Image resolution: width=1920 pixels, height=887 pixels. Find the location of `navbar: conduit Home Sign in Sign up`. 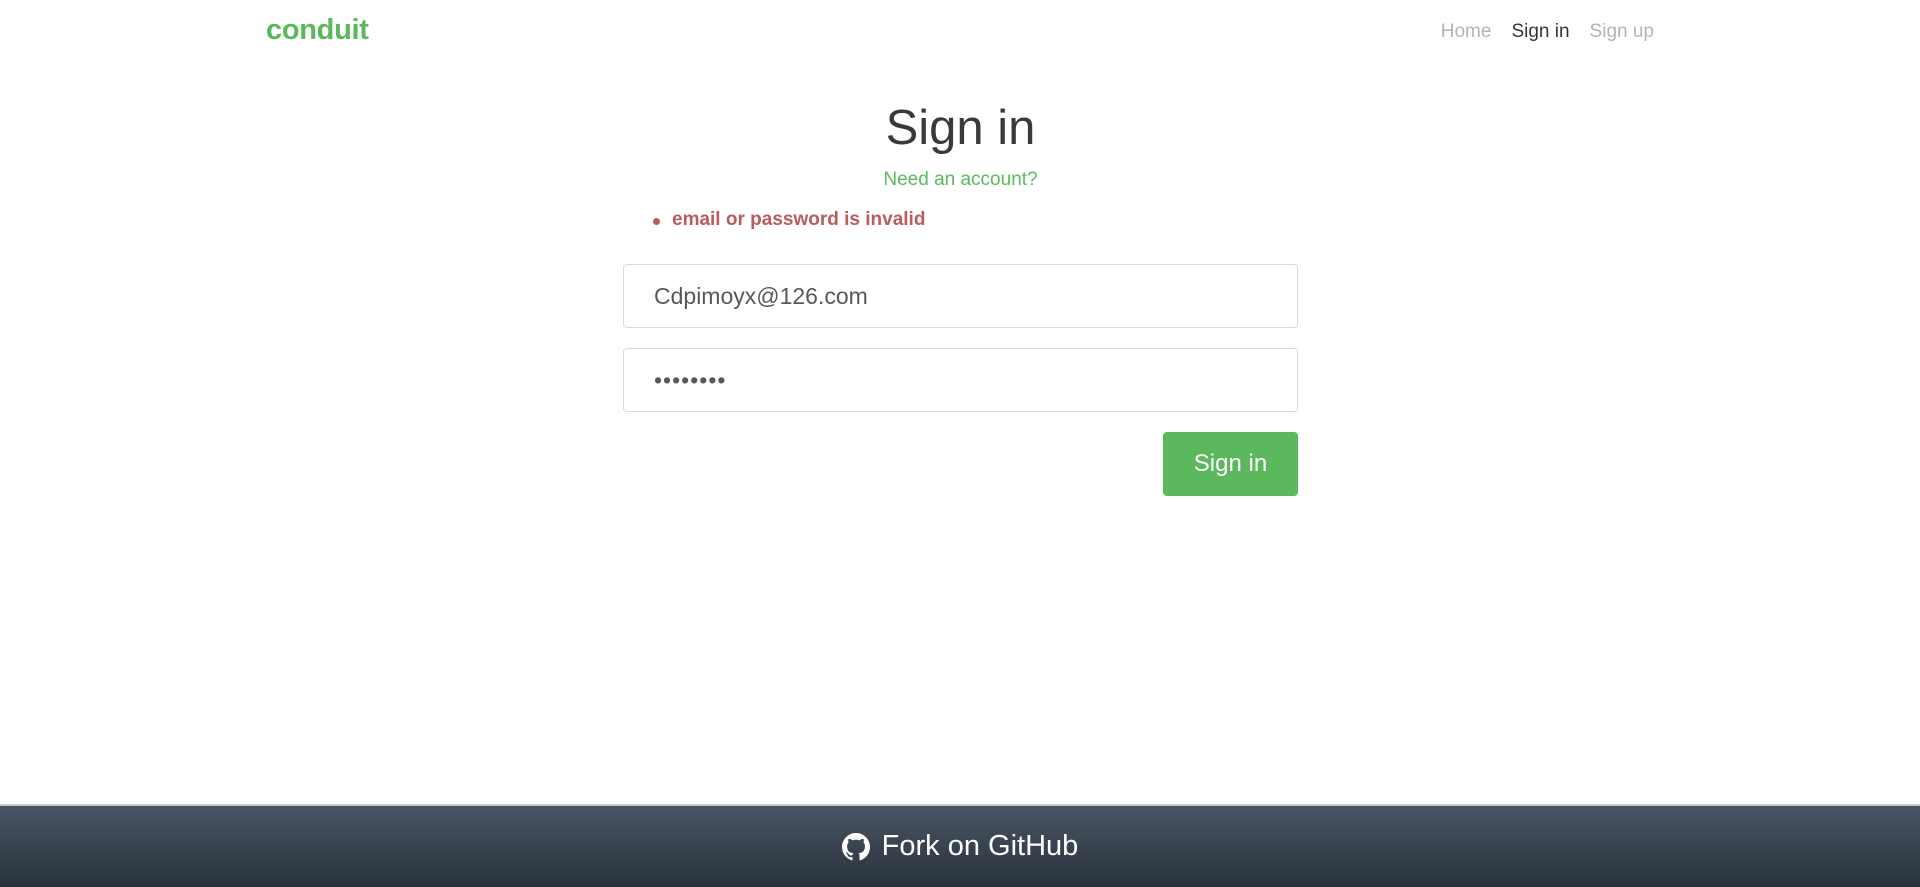

navbar: conduit Home Sign in Sign up is located at coordinates (960, 34).